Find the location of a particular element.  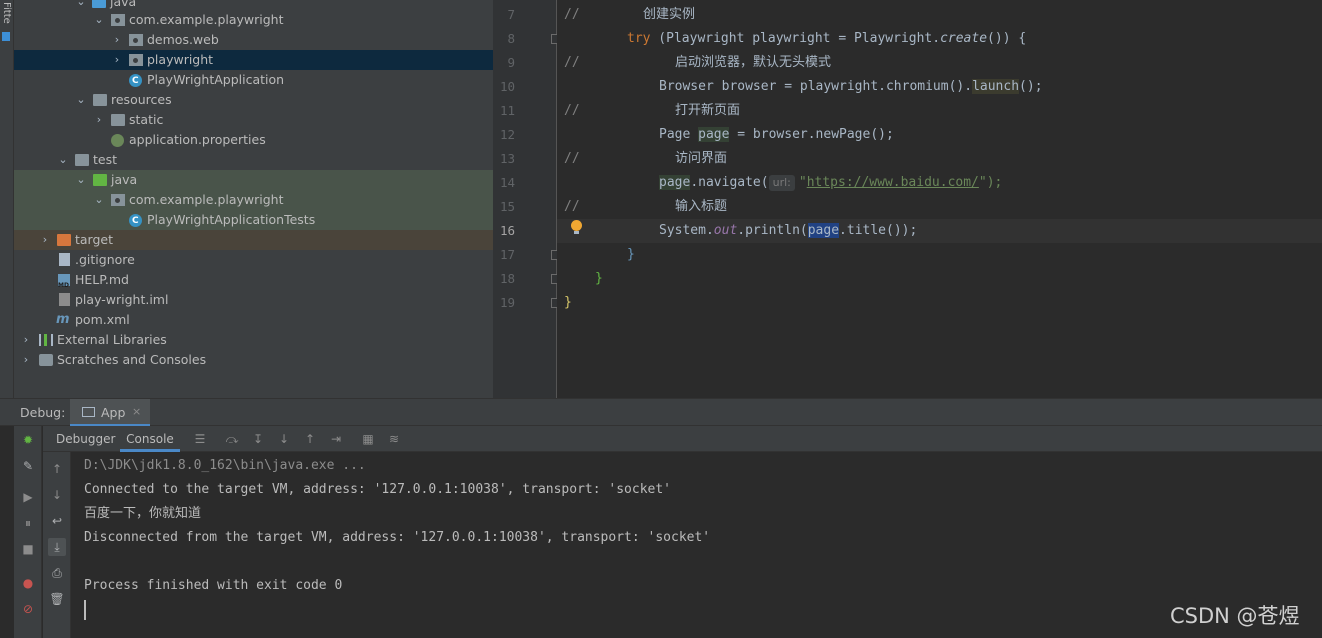

line-number: 19 is located at coordinates (507, 302).